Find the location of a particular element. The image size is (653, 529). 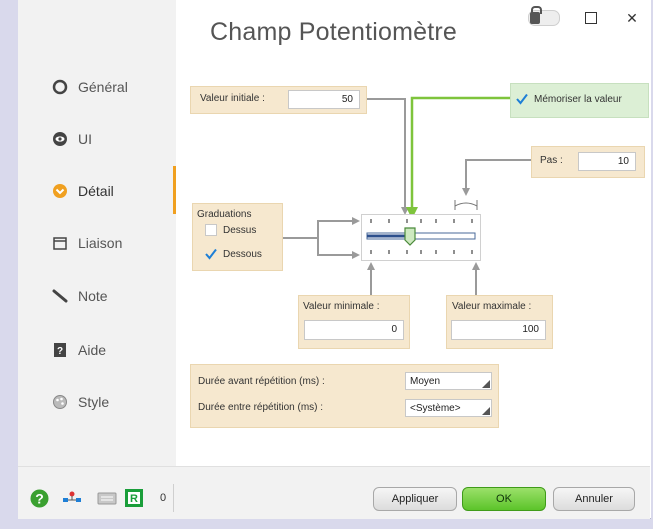

min-value-label: Valeur minimale : is located at coordinates (341, 306).